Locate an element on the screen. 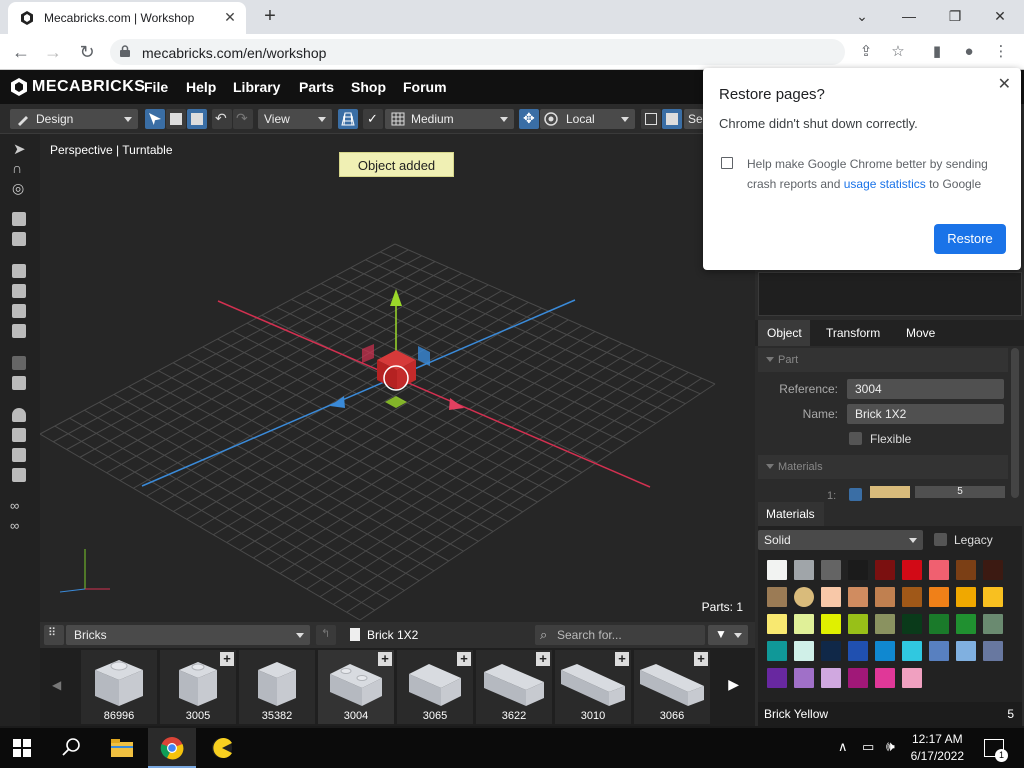 The width and height of the screenshot is (1024, 768). volume-icon: 🕪 is located at coordinates (890, 746).